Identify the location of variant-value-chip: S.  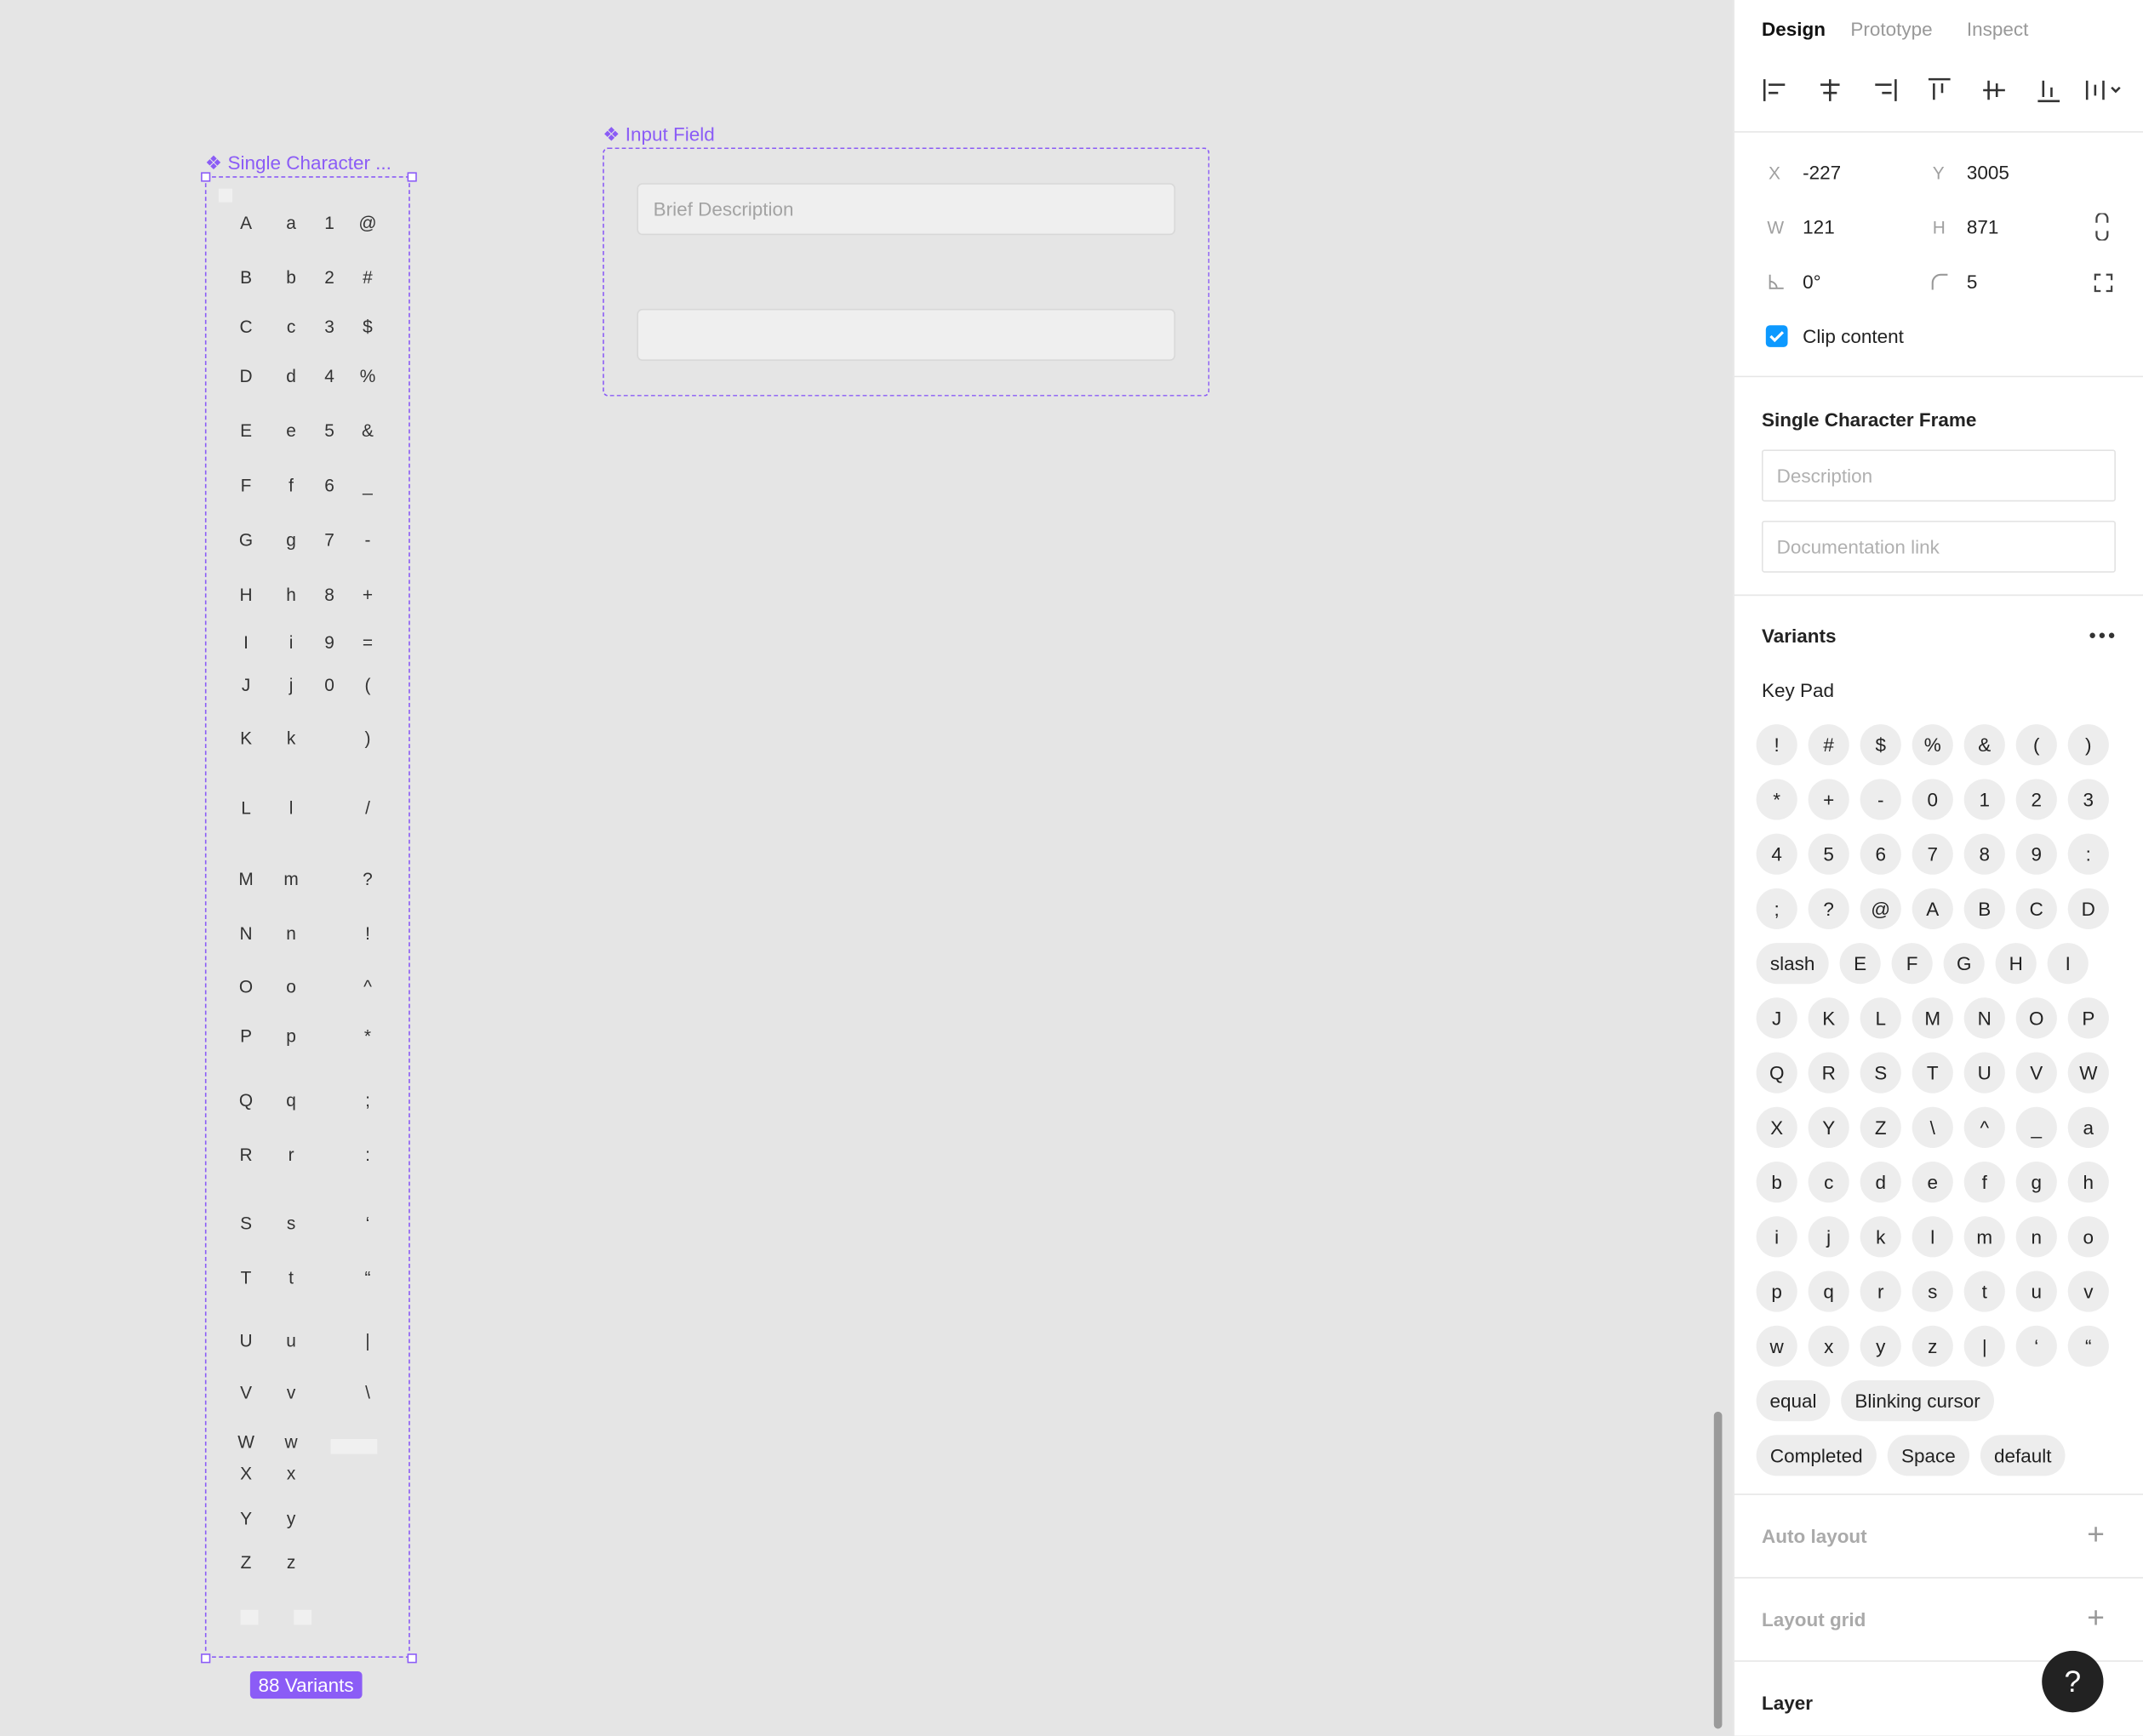
(1880, 1073).